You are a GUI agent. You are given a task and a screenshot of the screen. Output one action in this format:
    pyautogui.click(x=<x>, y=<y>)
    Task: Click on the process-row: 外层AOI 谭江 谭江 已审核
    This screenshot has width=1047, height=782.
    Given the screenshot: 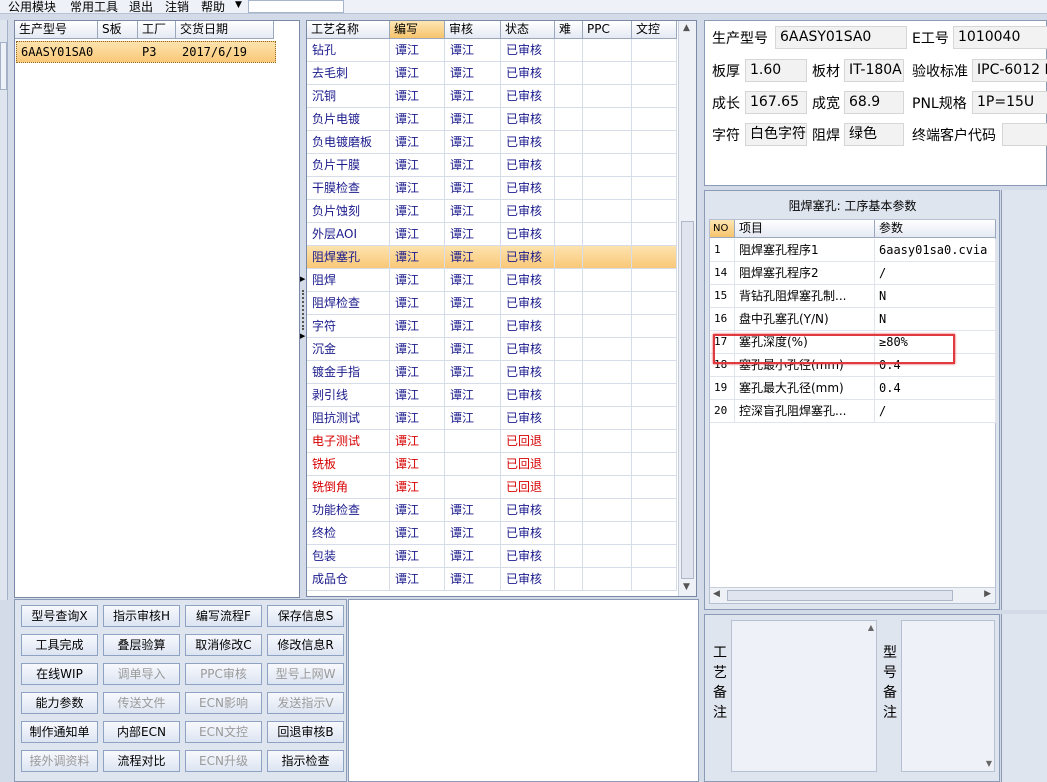 What is the action you would take?
    pyautogui.click(x=492, y=234)
    